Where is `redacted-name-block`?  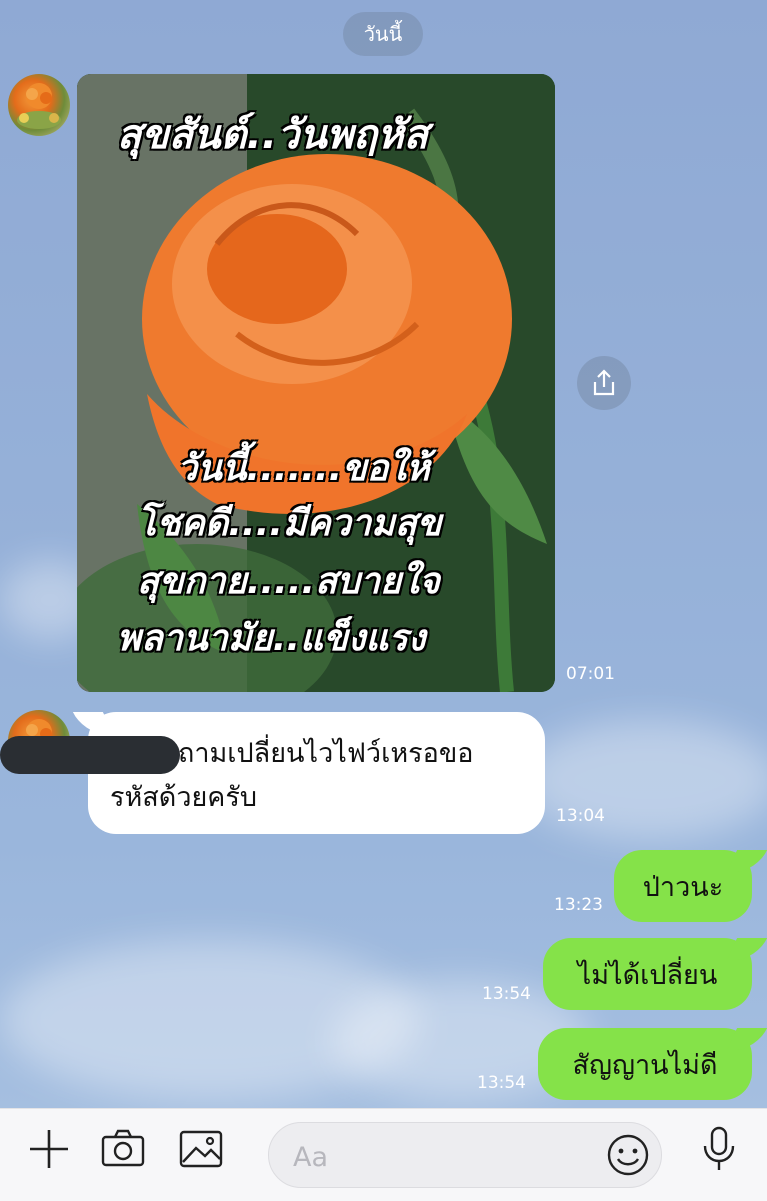
redacted-name-block is located at coordinates (90, 755).